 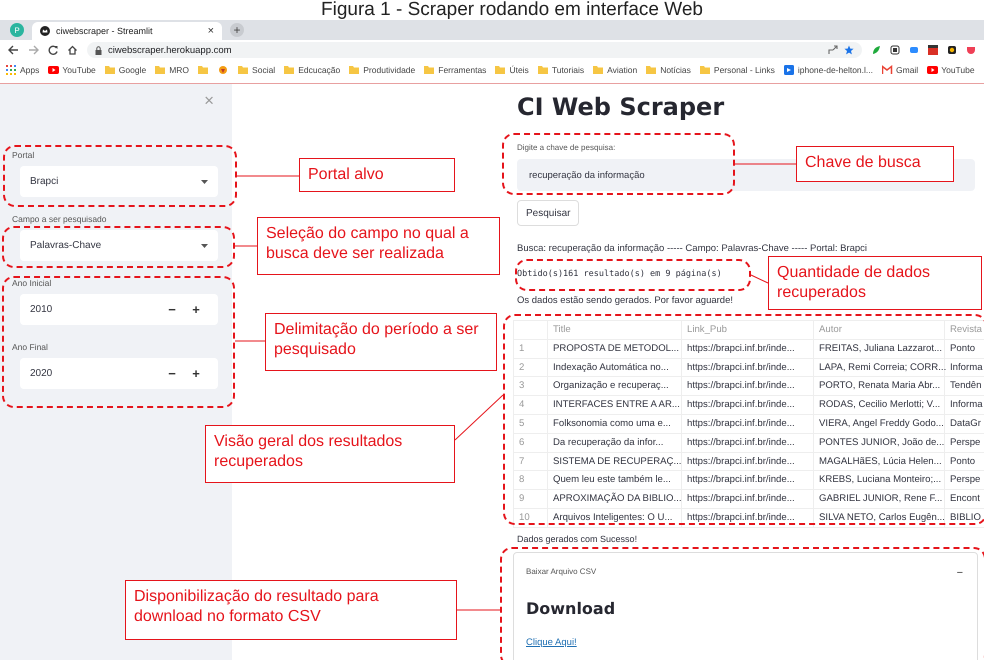 What do you see at coordinates (964, 330) in the screenshot?
I see `column-header: Revista` at bounding box center [964, 330].